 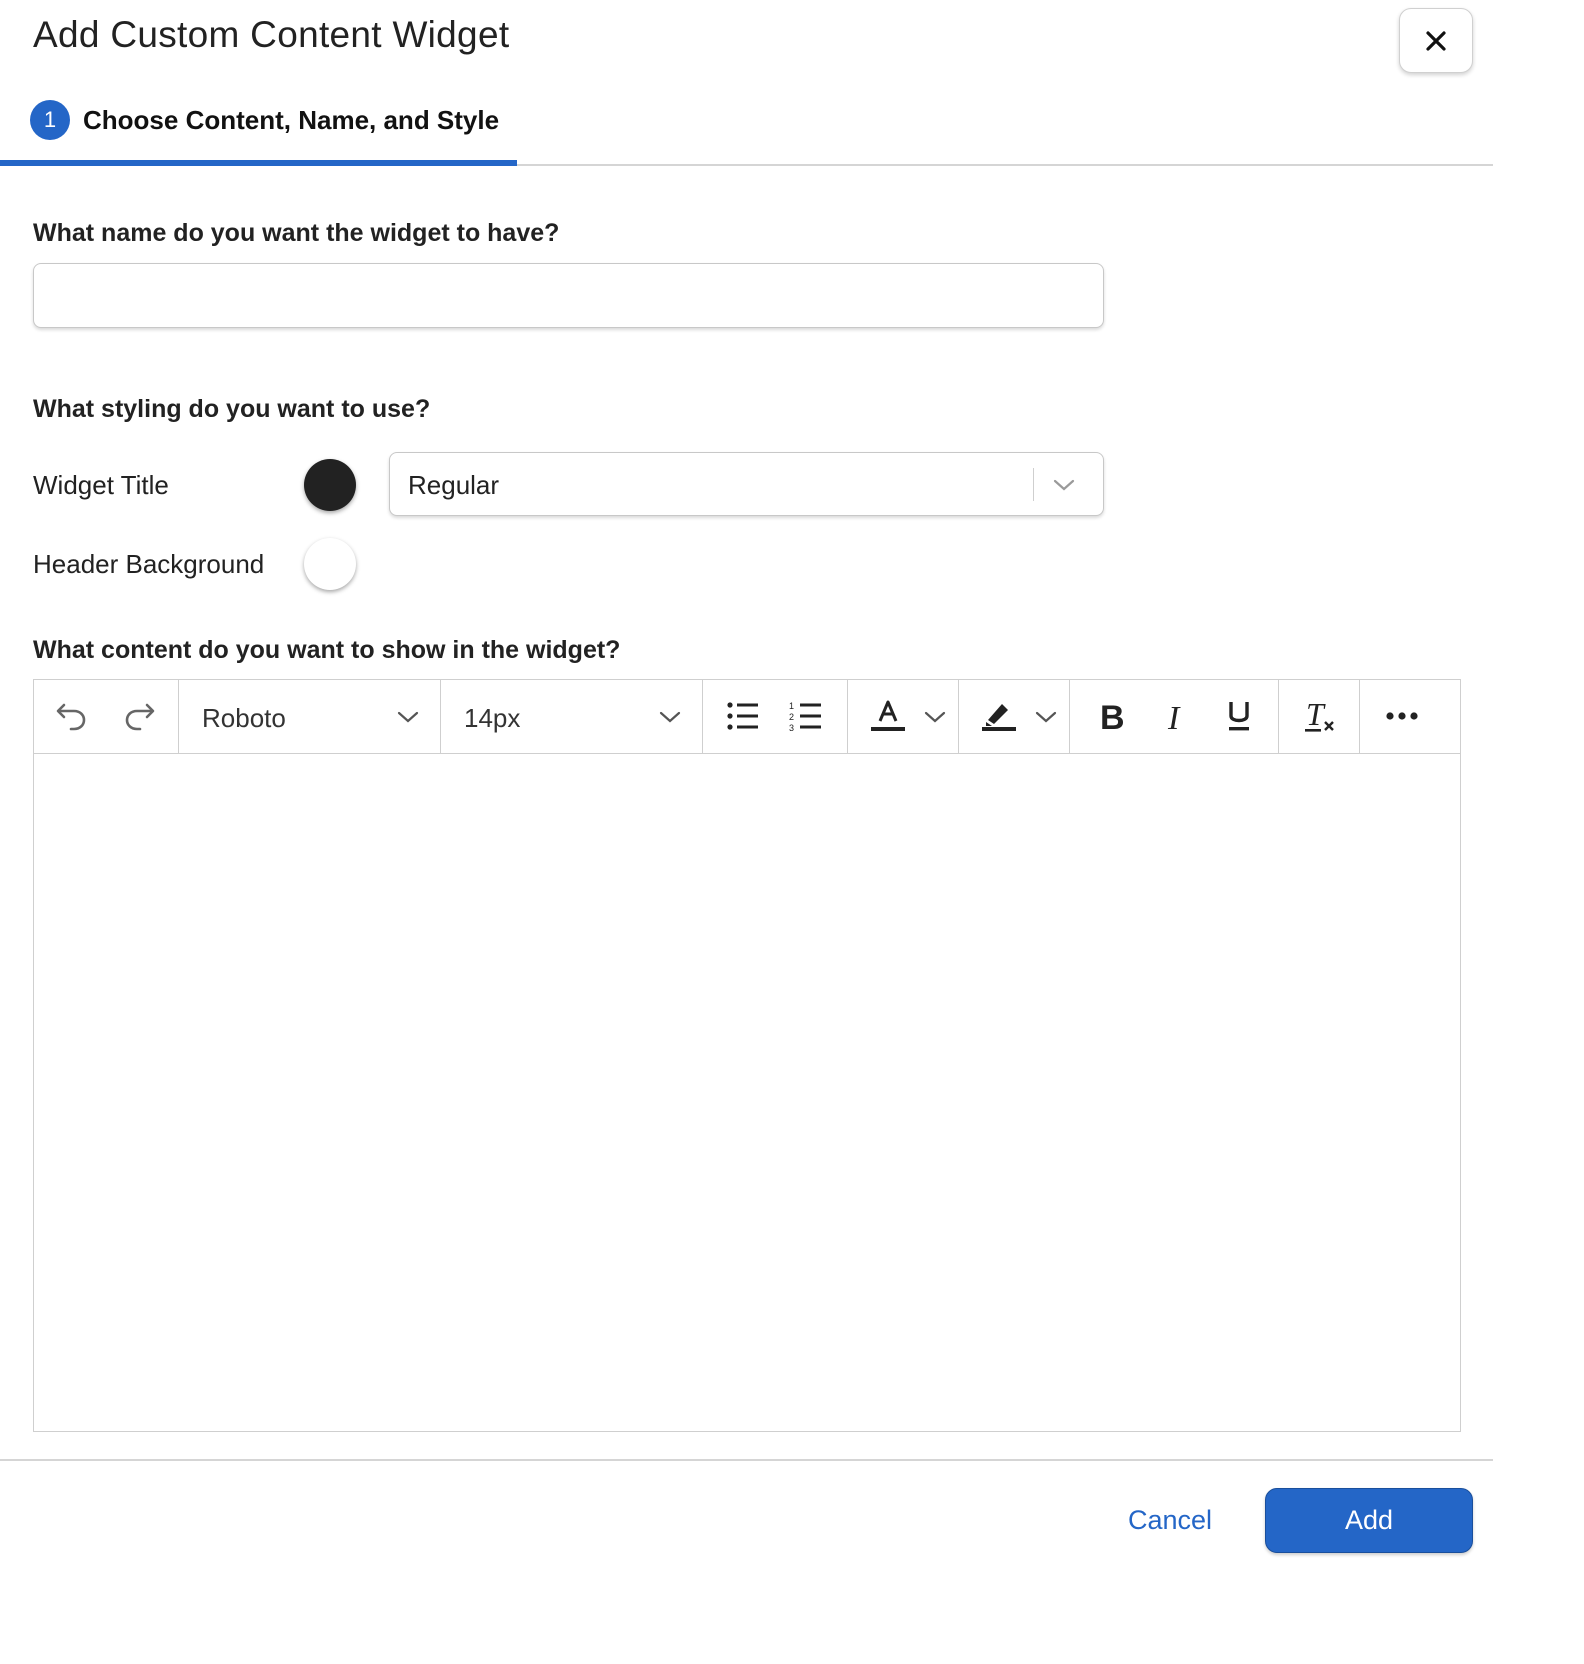 What do you see at coordinates (746, 1460) in the screenshot?
I see `footer-divider` at bounding box center [746, 1460].